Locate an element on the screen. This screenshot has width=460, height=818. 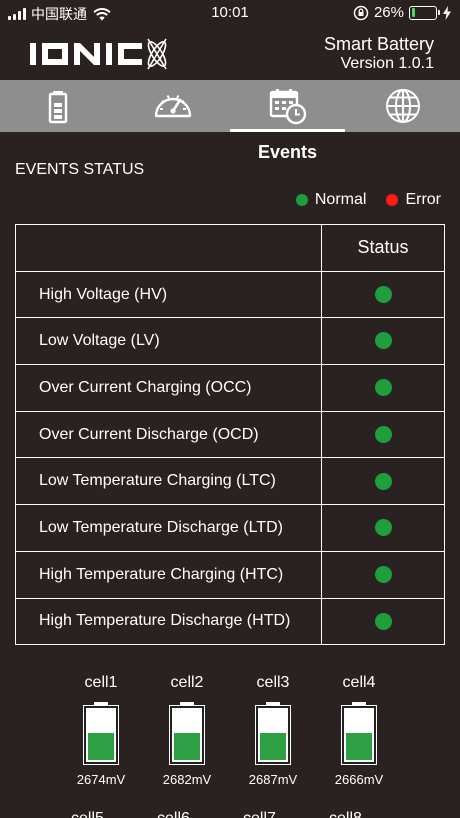
cell-label: cell6 is located at coordinates (187, 814).